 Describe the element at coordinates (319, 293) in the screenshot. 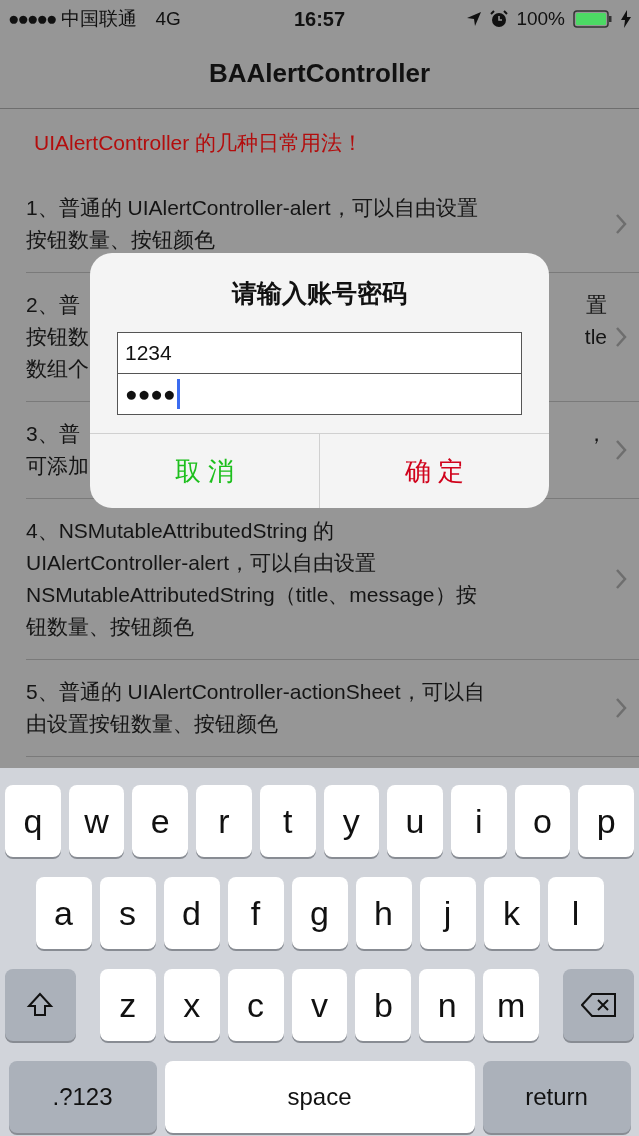

I see `alert-title: 请输入账号密码` at that location.